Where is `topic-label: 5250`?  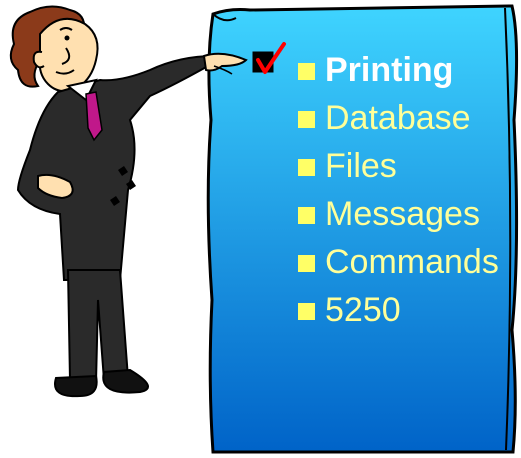 topic-label: 5250 is located at coordinates (363, 310).